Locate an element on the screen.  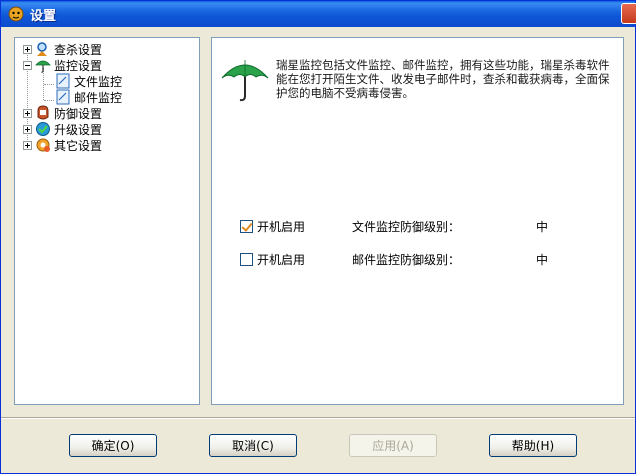
tree-item-label: 邮件监控 is located at coordinates (98, 97).